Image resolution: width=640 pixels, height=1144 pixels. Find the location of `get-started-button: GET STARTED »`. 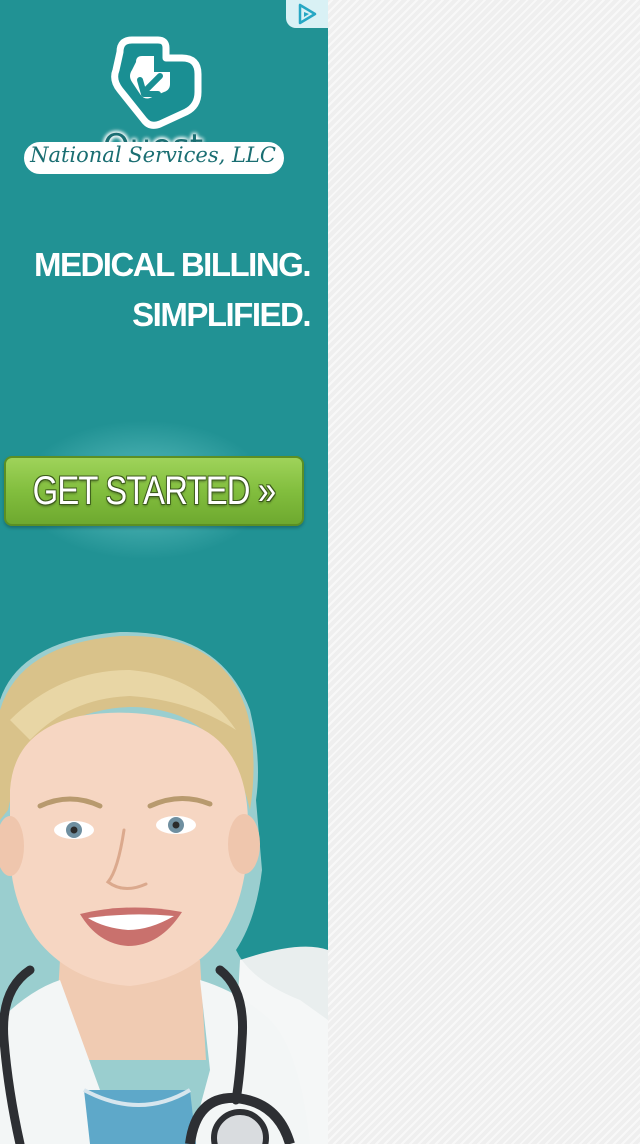

get-started-button: GET STARTED » is located at coordinates (154, 491).